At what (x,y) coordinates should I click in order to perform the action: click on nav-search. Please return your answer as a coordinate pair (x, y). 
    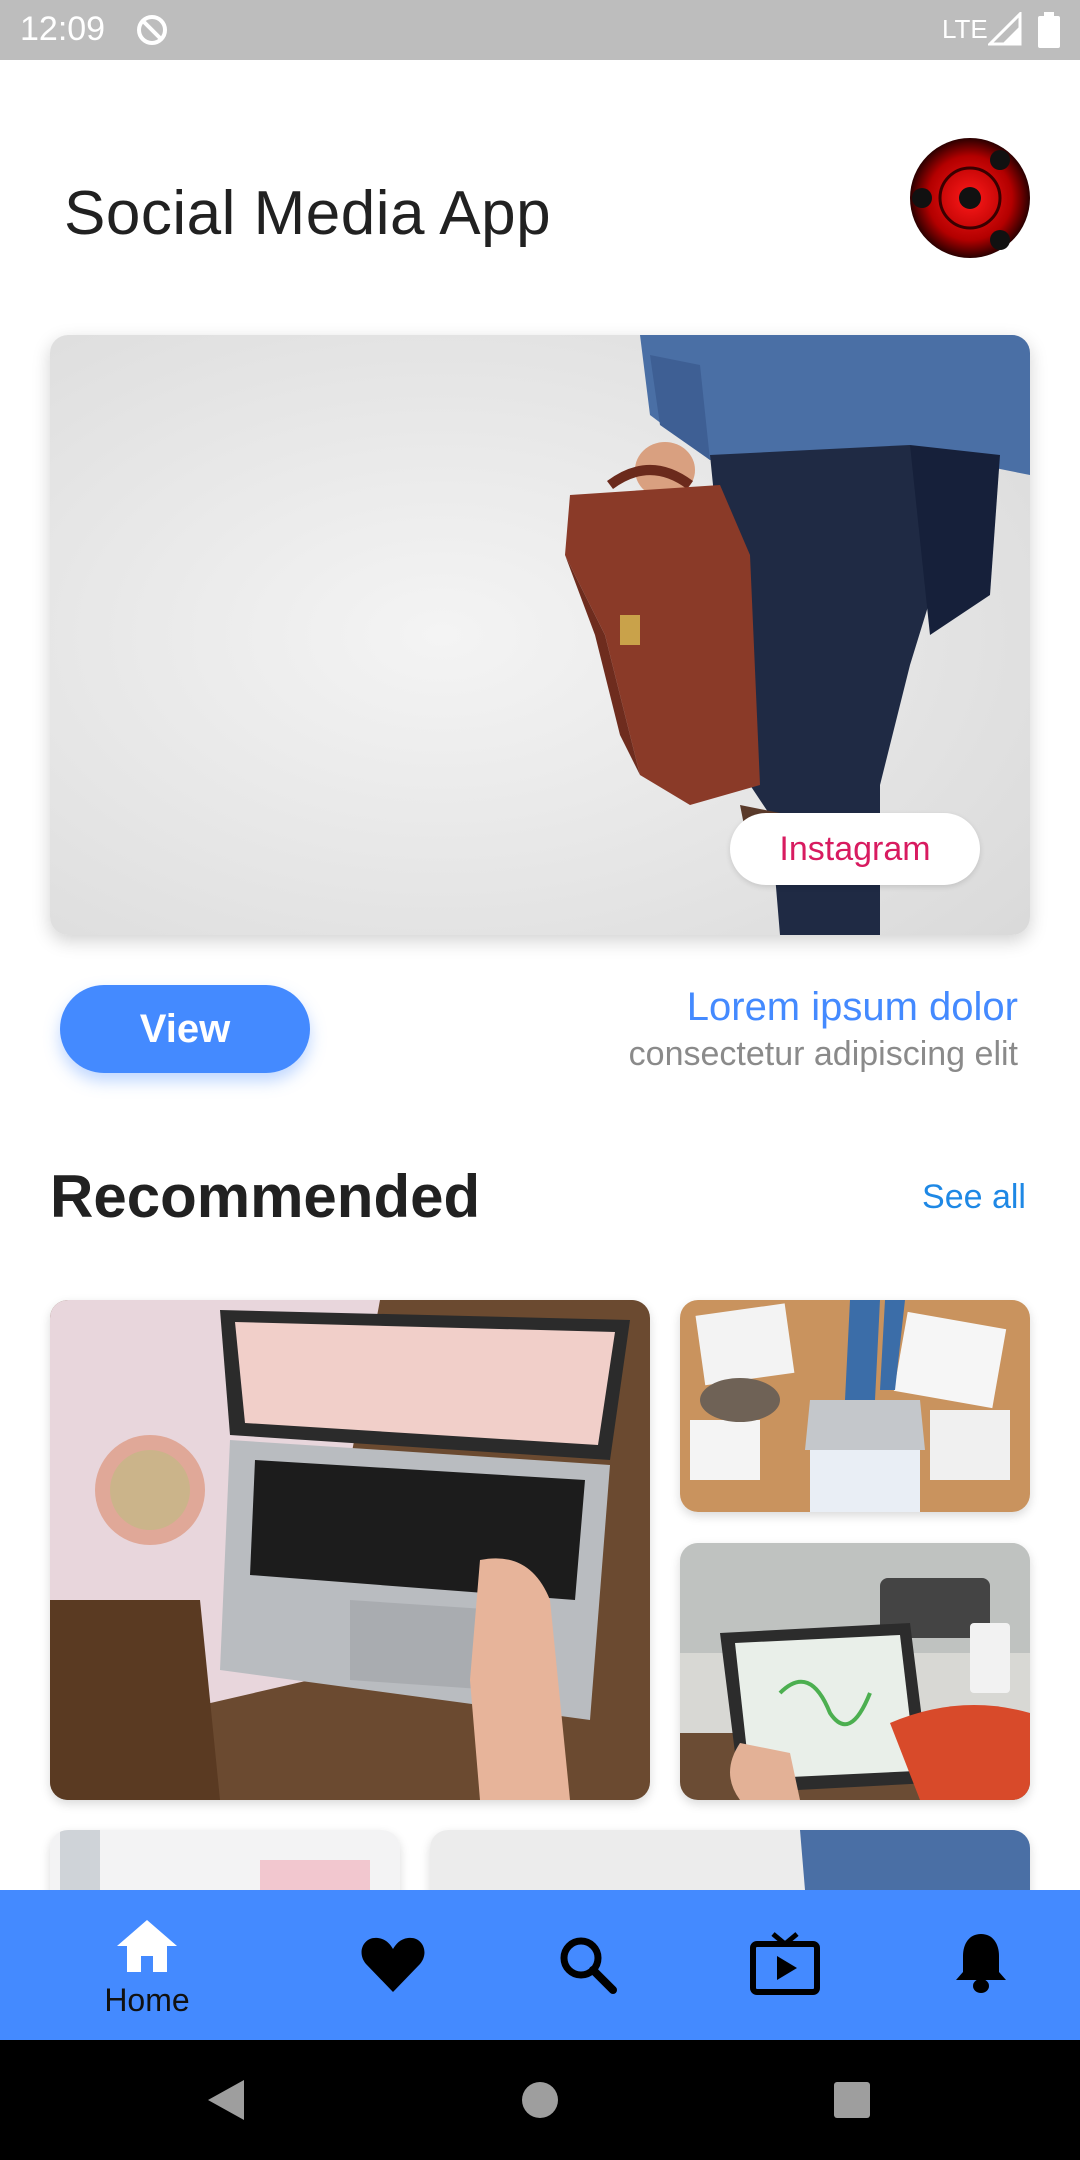
    Looking at the image, I should click on (587, 1965).